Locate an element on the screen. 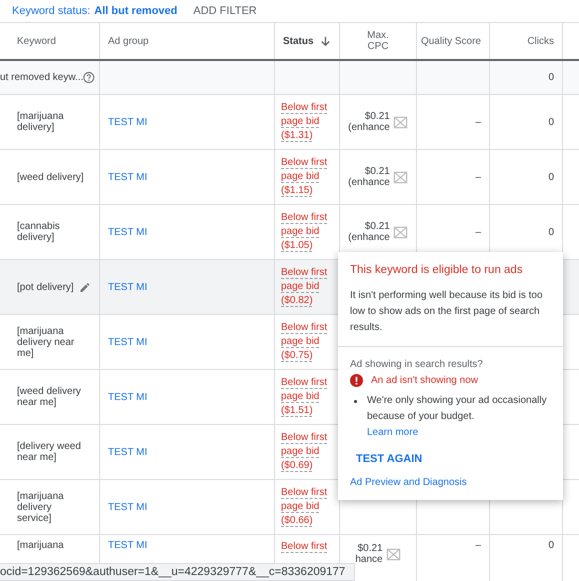 This screenshot has height=581, width=579. cpc-note: hance is located at coordinates (369, 559).